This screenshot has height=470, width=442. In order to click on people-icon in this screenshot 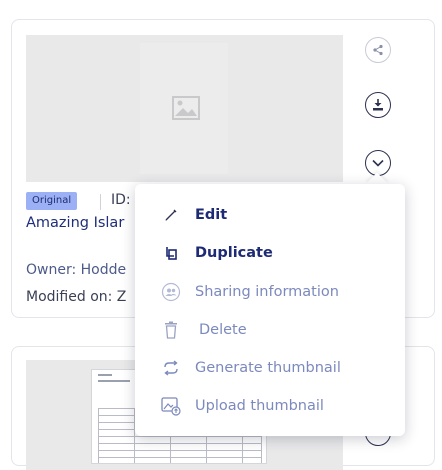, I will do `click(171, 292)`.